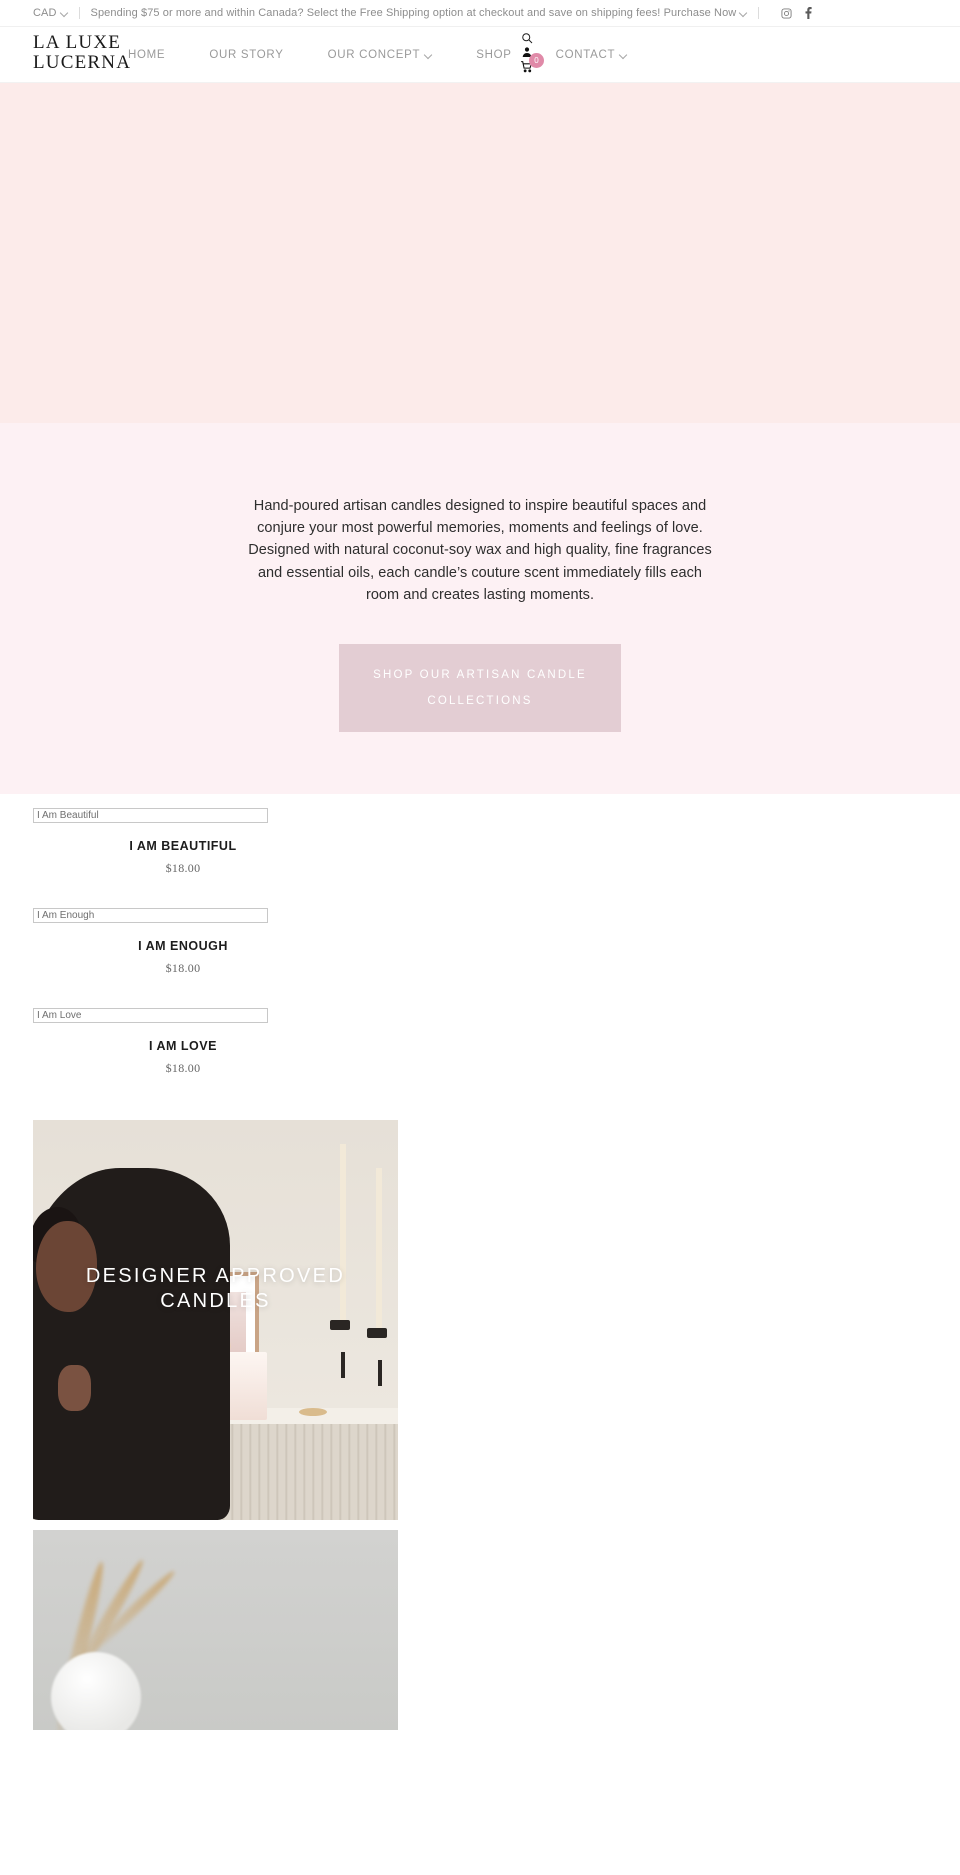 This screenshot has height=1875, width=960. Describe the element at coordinates (786, 13) in the screenshot. I see `instagram-icon` at that location.